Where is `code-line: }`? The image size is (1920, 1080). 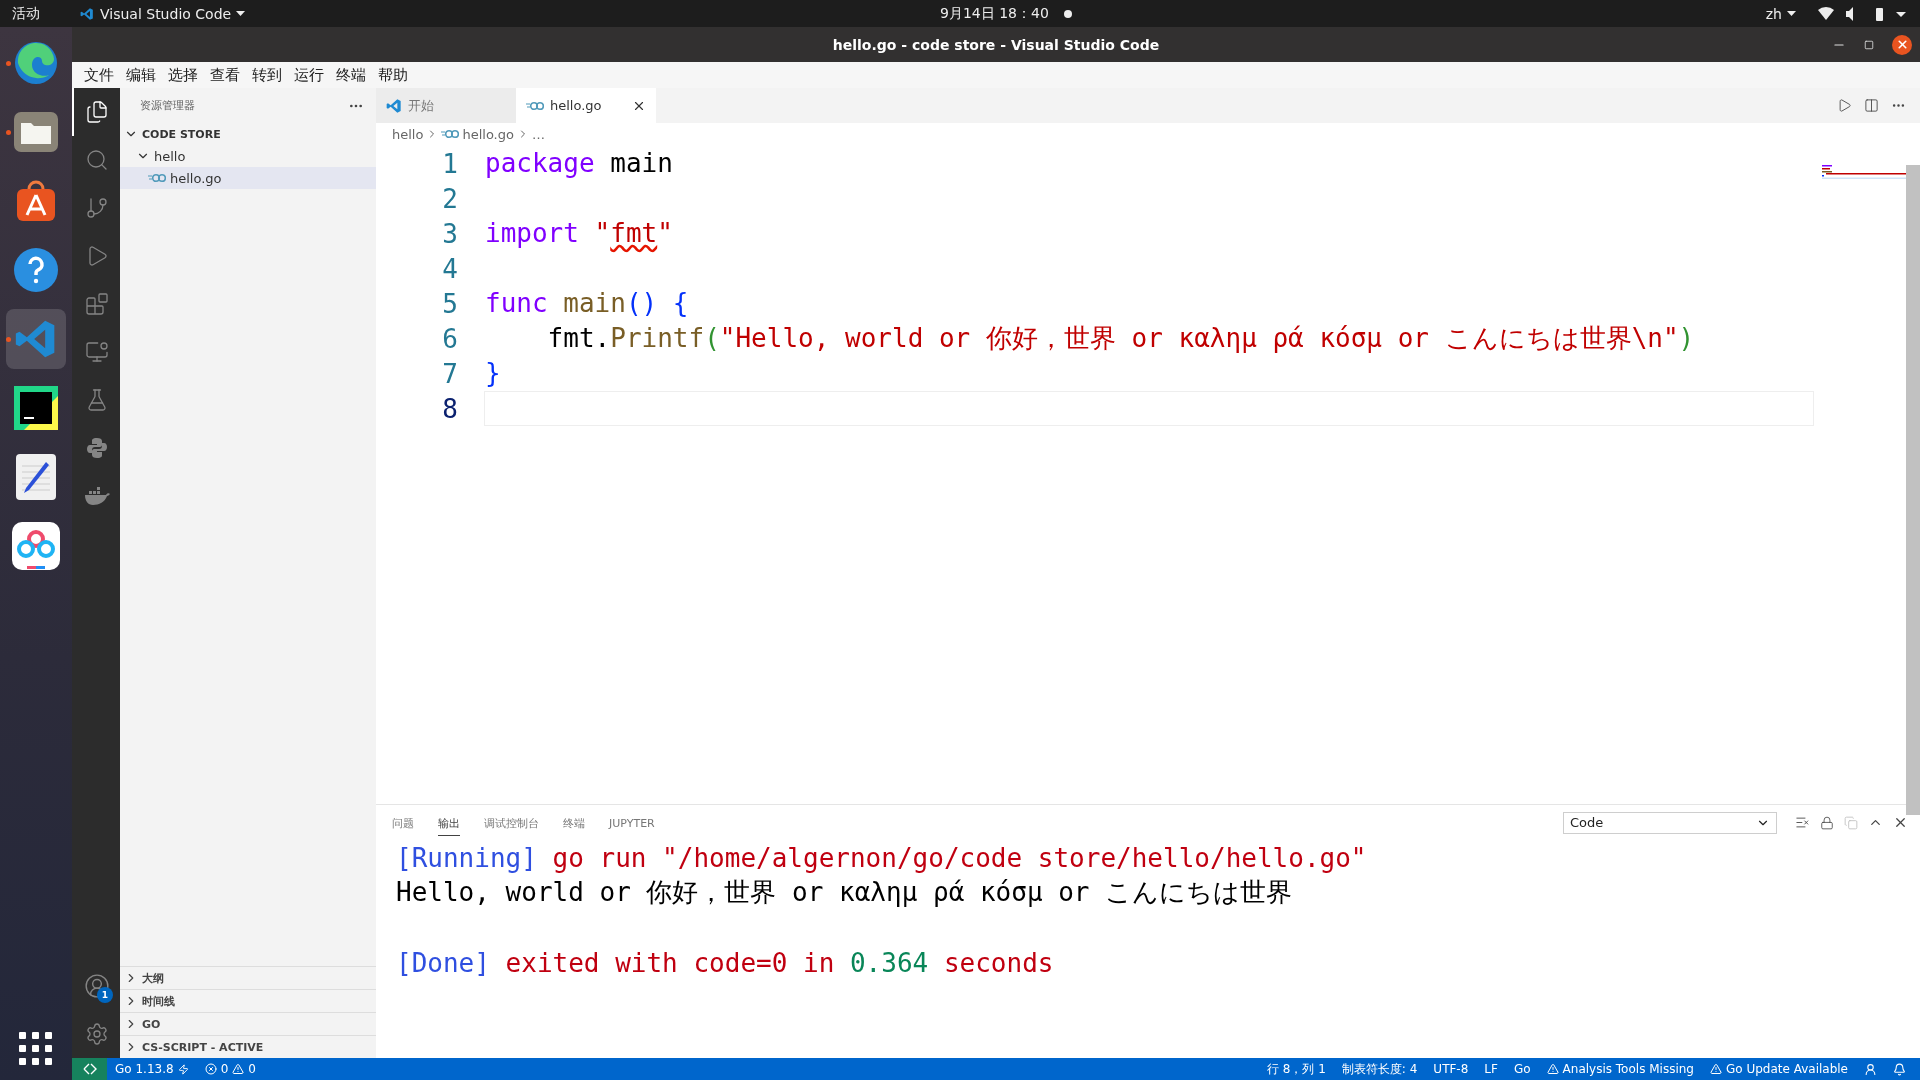 code-line: } is located at coordinates (493, 373).